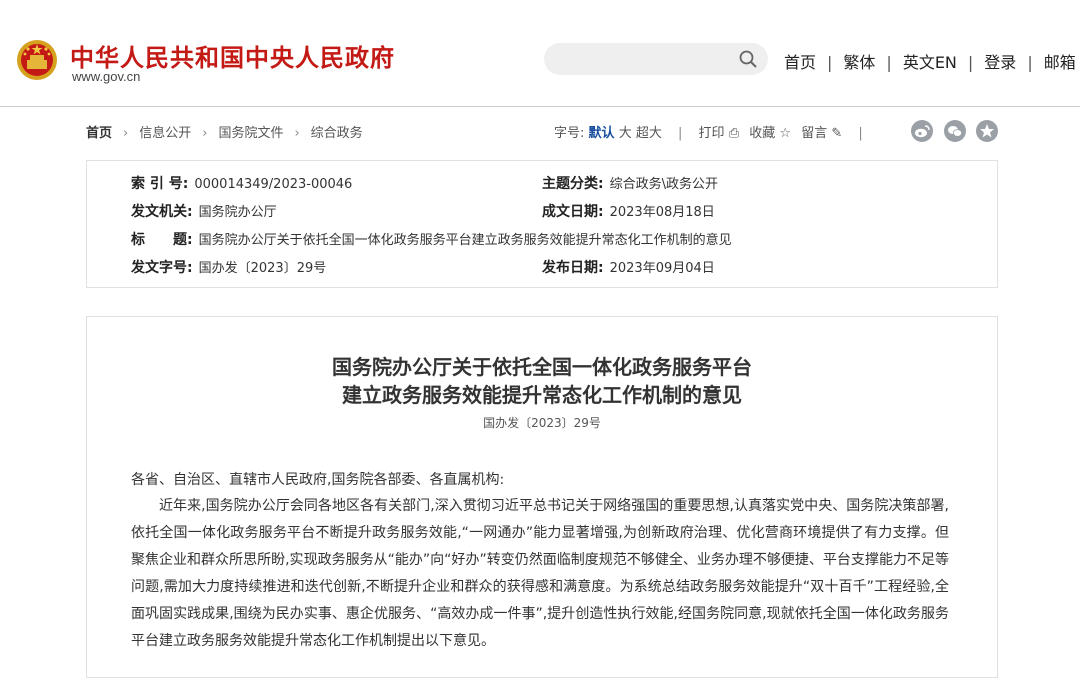  What do you see at coordinates (762, 133) in the screenshot?
I see `favorite-label: 收藏` at bounding box center [762, 133].